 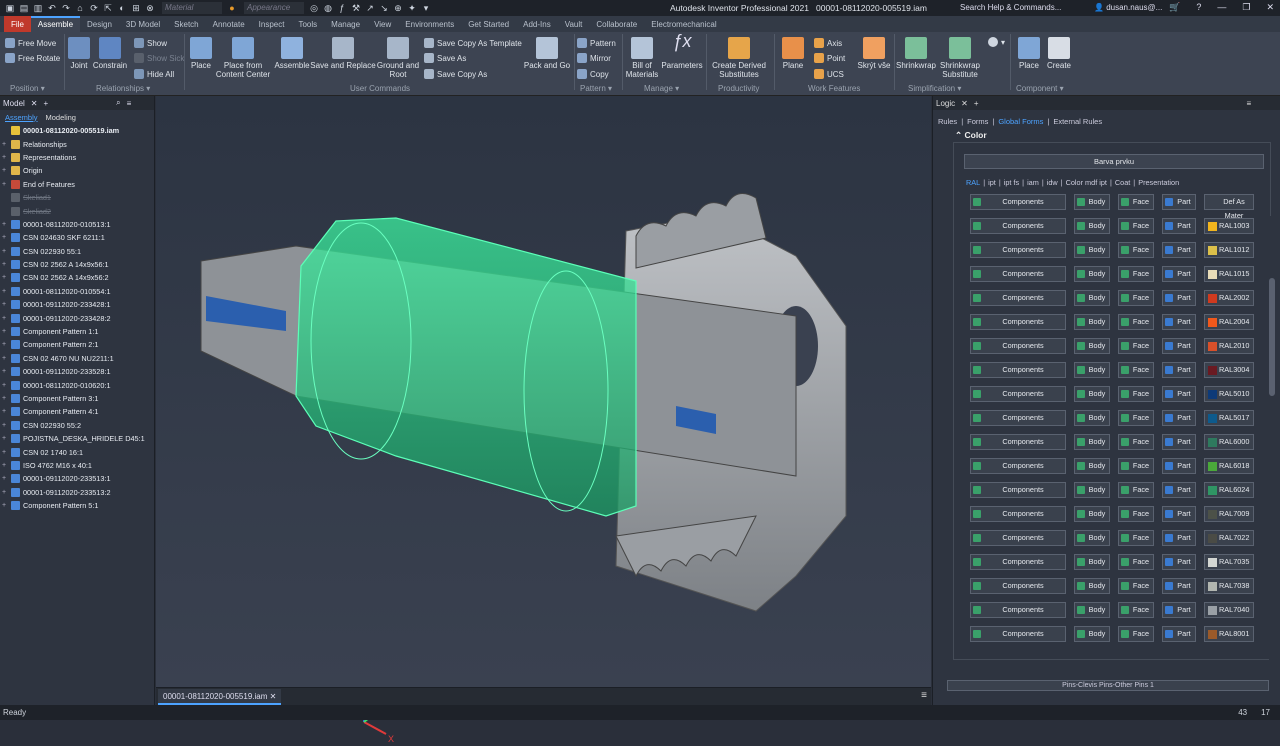 What do you see at coordinates (947, 121) in the screenshot?
I see `link-rules: Rules` at bounding box center [947, 121].